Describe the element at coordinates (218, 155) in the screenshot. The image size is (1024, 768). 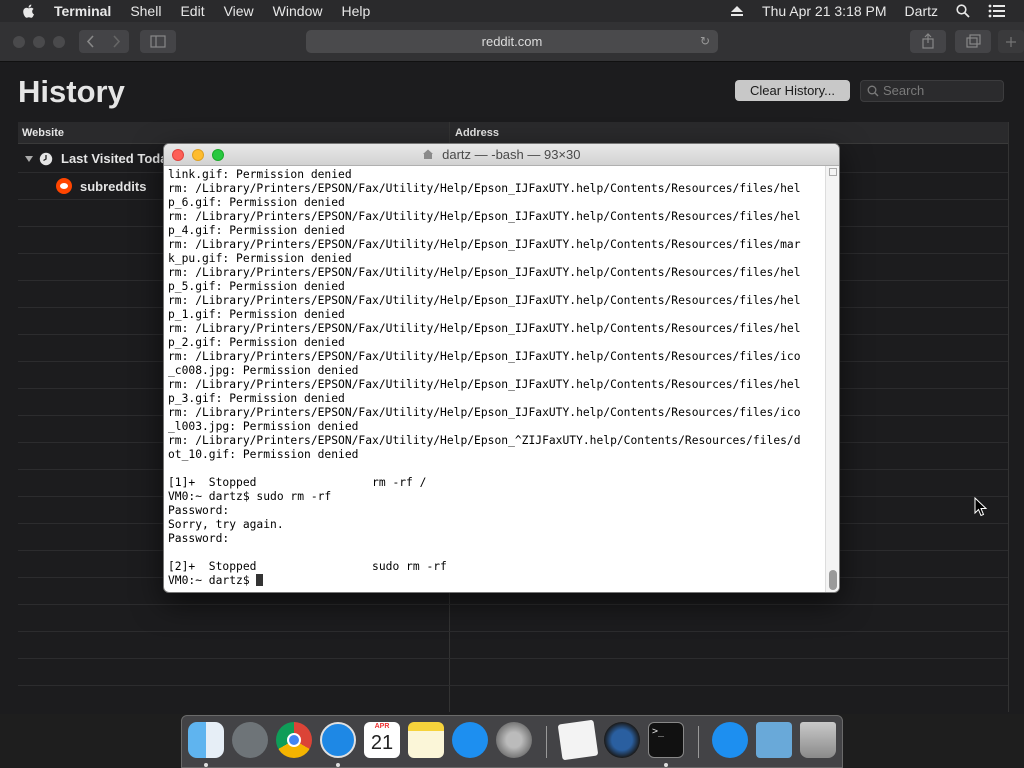
I see `terminal-zoom-button` at that location.